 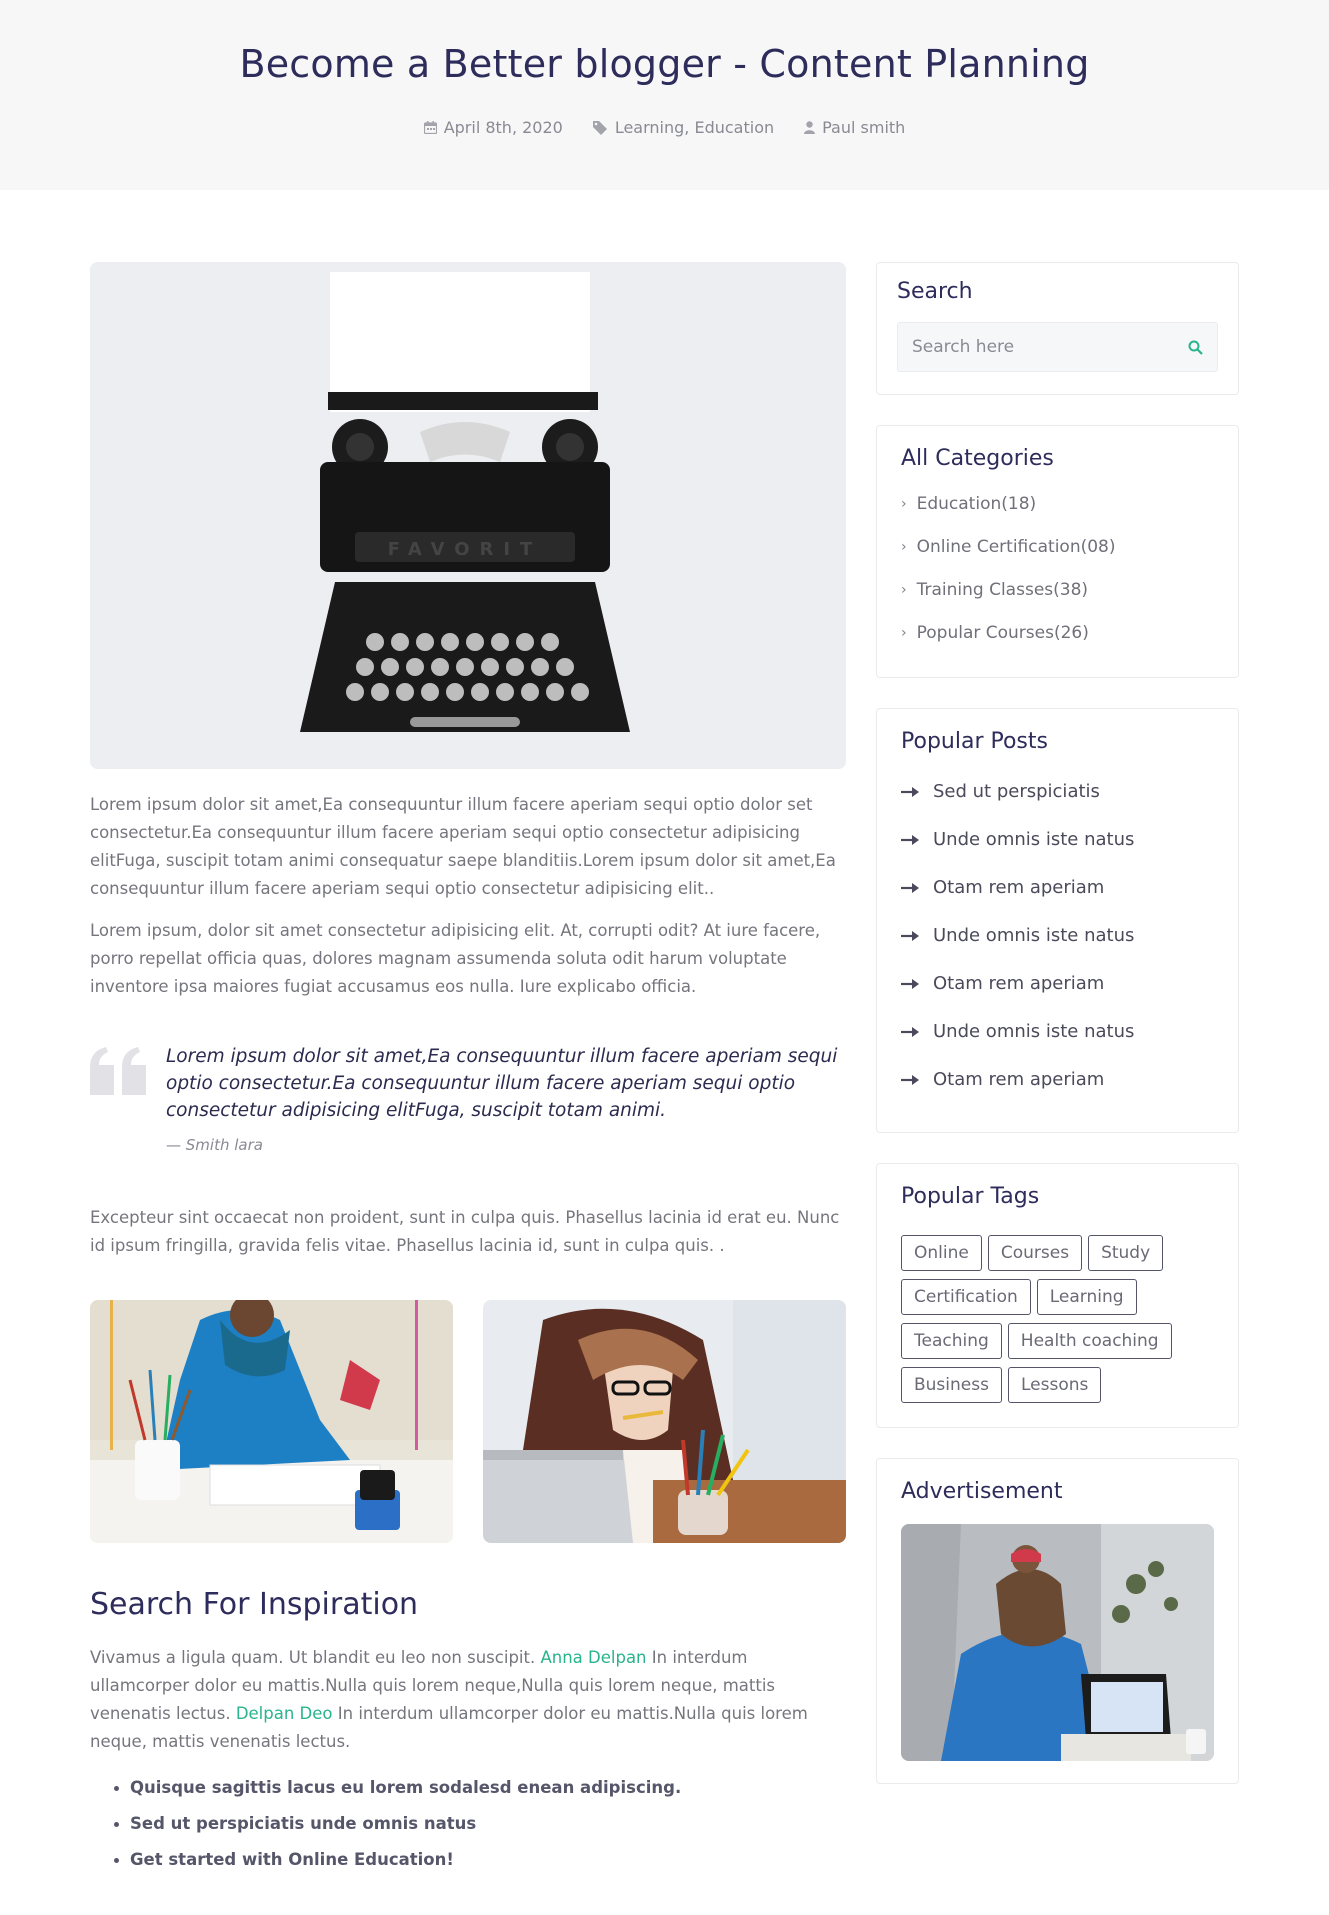 I want to click on search-widget-title: Search, so click(x=935, y=291).